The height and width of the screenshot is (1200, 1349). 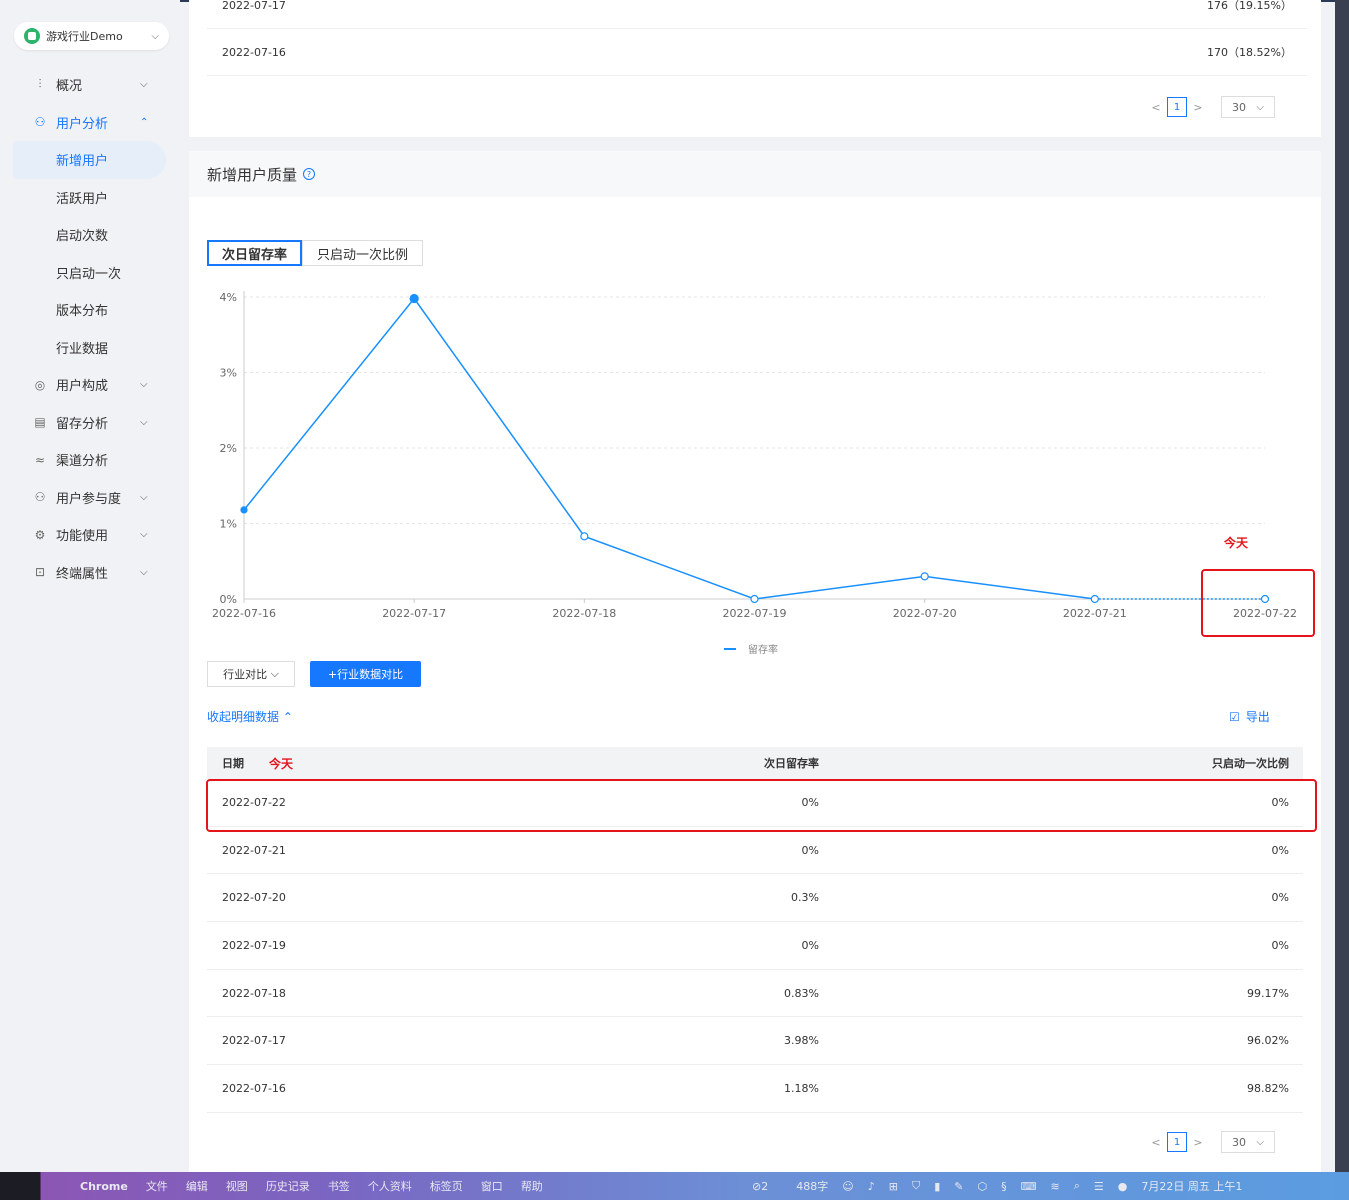 I want to click on nav-item-device: ⊡ 终端属性 ⌵, so click(x=90, y=573).